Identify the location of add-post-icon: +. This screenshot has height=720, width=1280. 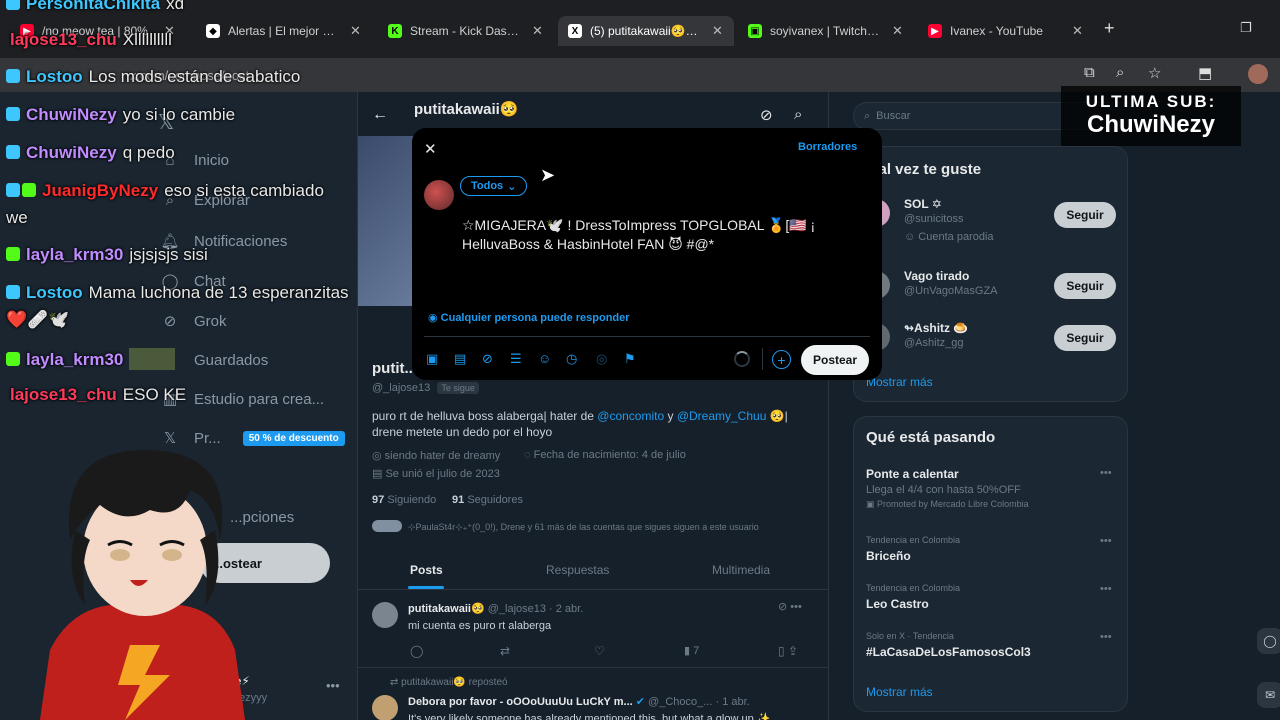
(781, 359).